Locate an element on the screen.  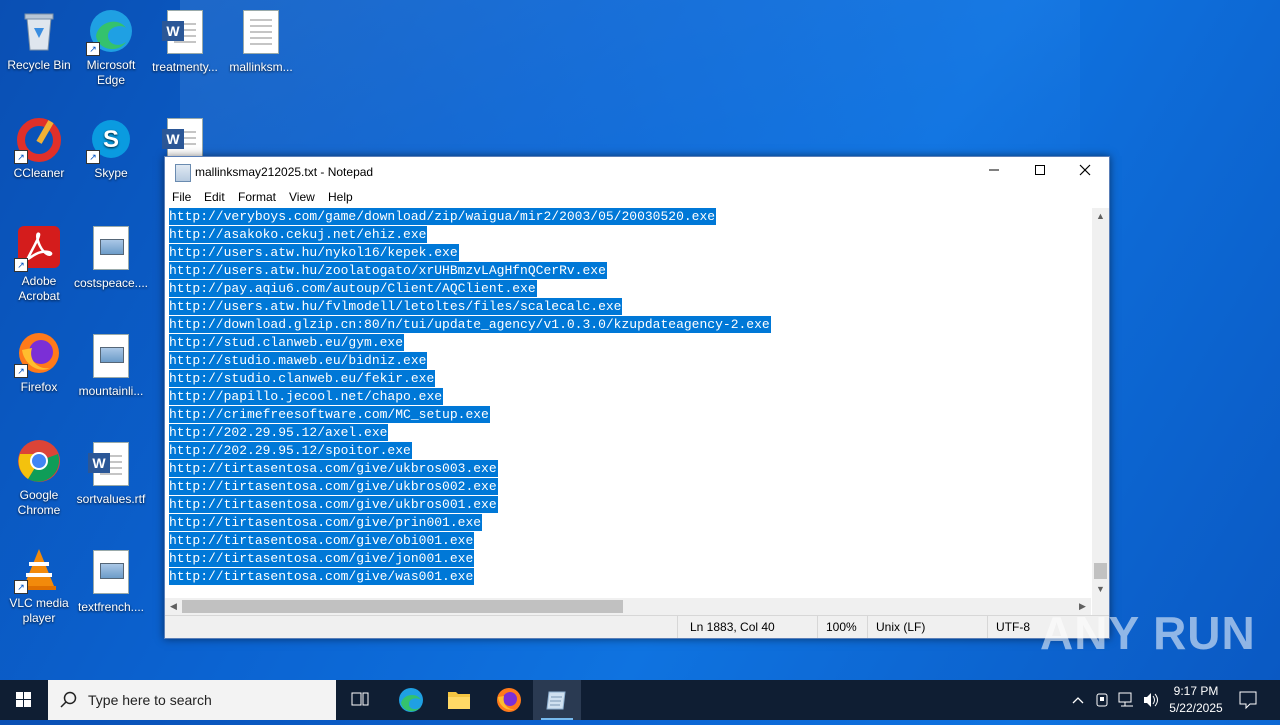
taskbar-search-box: Type here to search is located at coordinates (192, 700).